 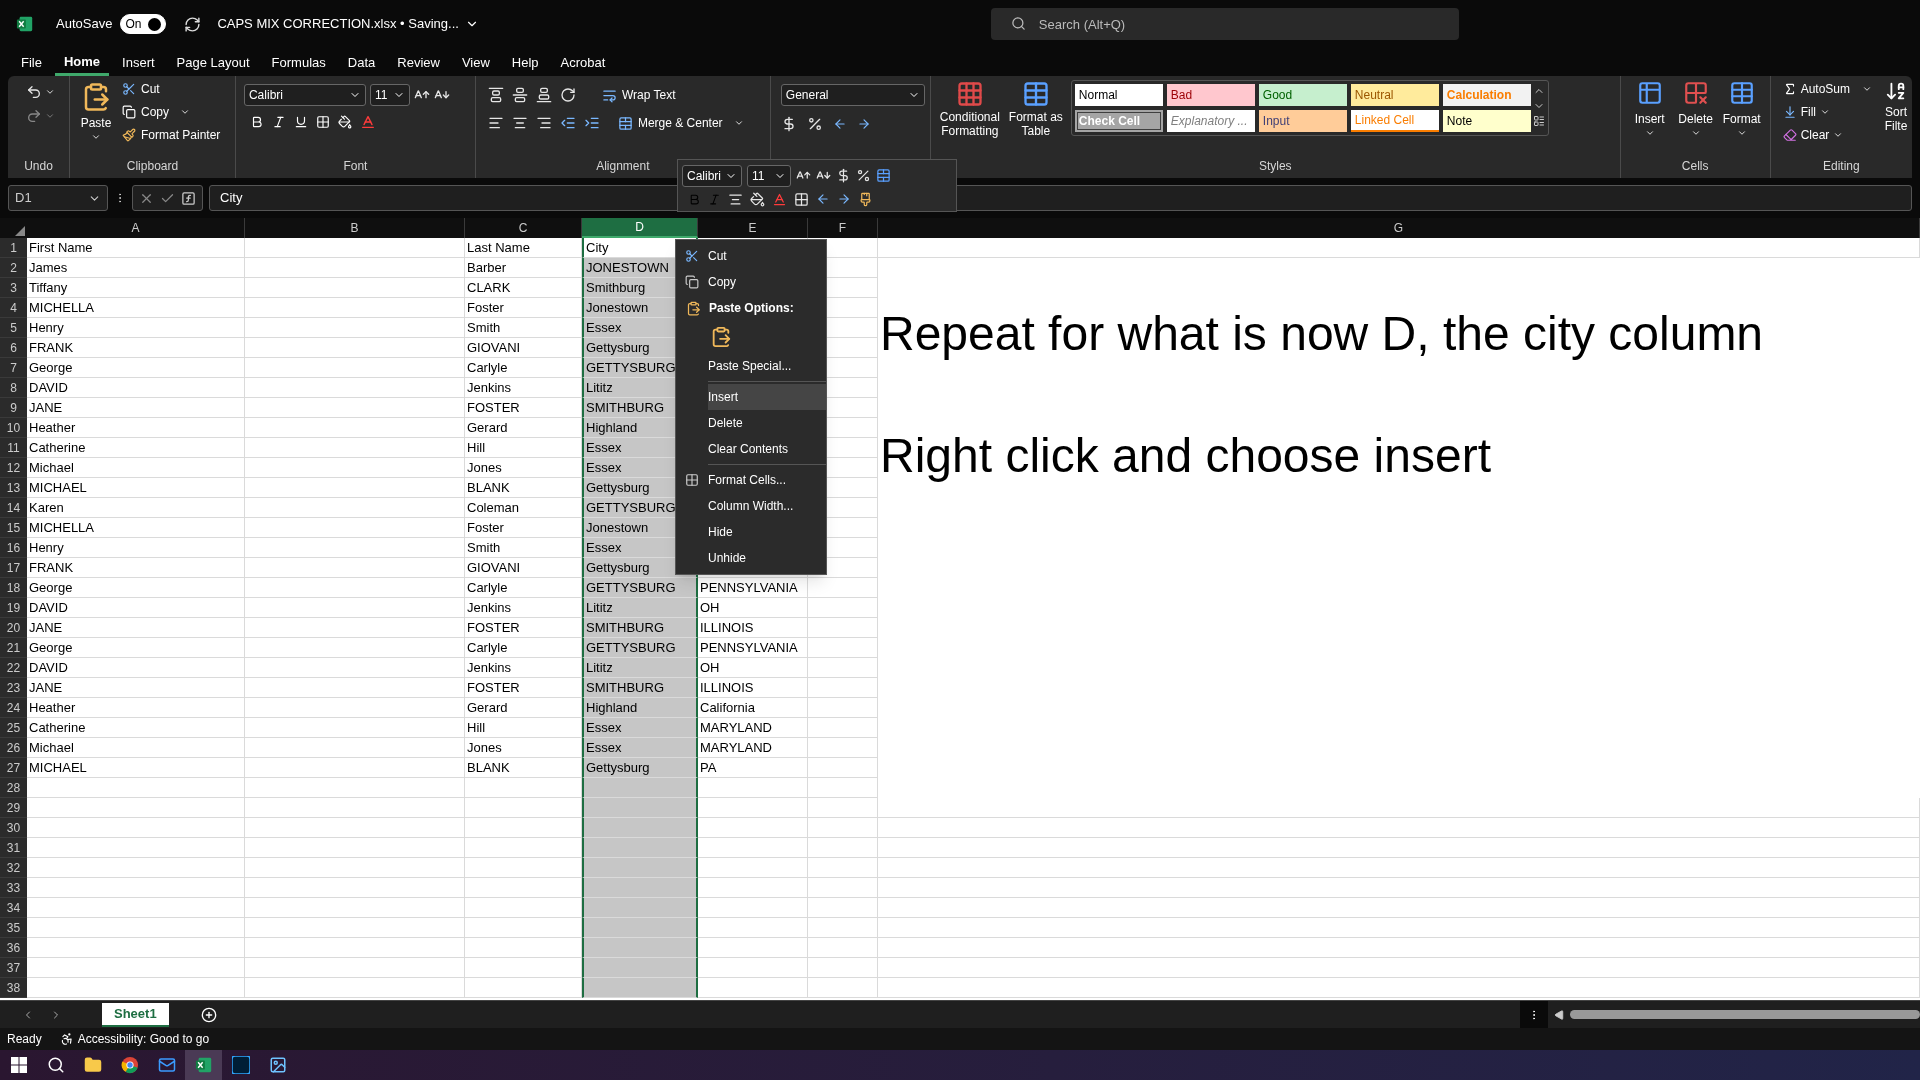 I want to click on row-header: 35, so click(x=13, y=928).